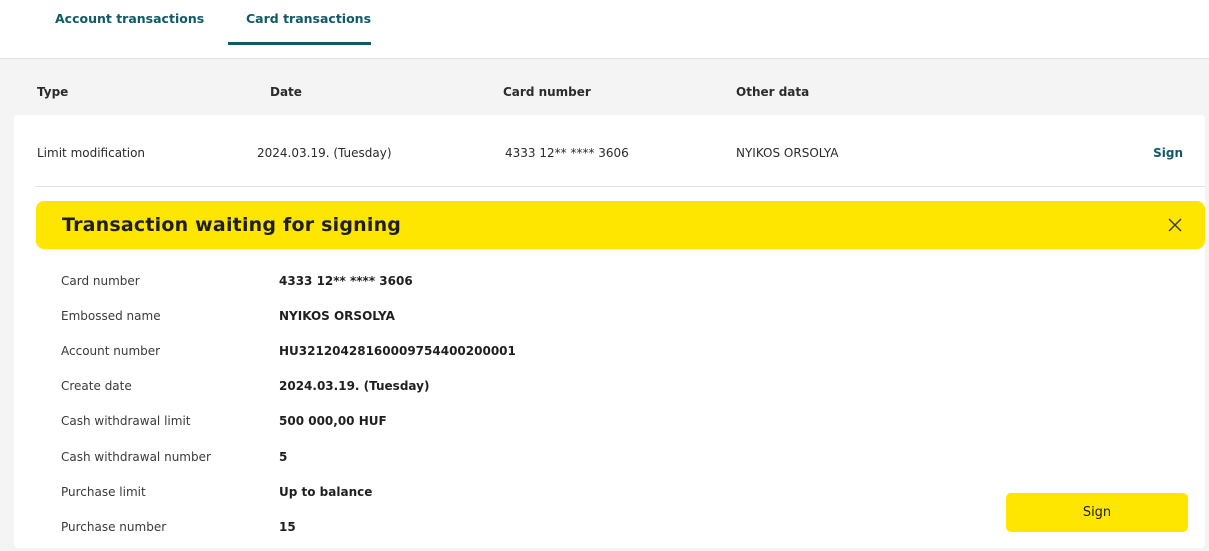  Describe the element at coordinates (547, 92) in the screenshot. I see `column-header-card-number: Card number` at that location.